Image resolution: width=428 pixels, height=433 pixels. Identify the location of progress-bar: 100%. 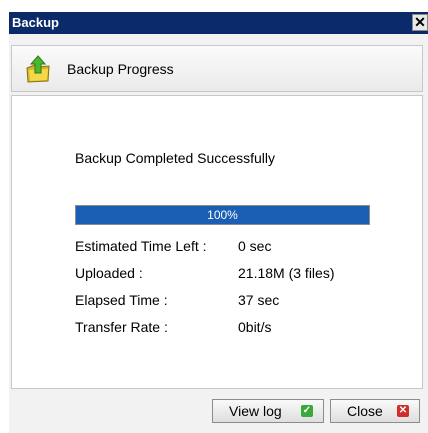
(222, 215).